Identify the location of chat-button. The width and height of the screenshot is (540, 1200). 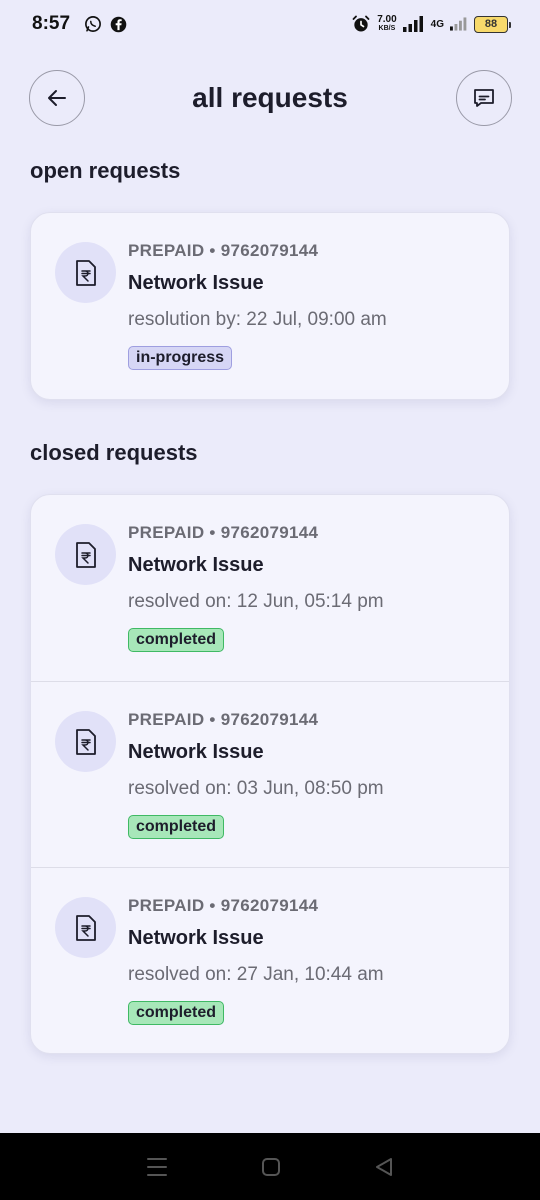
(484, 98).